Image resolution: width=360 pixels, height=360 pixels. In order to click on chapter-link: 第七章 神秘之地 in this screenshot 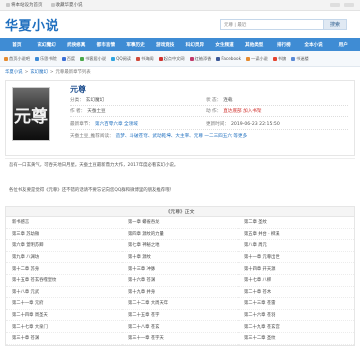, I will do `click(180, 246)`.